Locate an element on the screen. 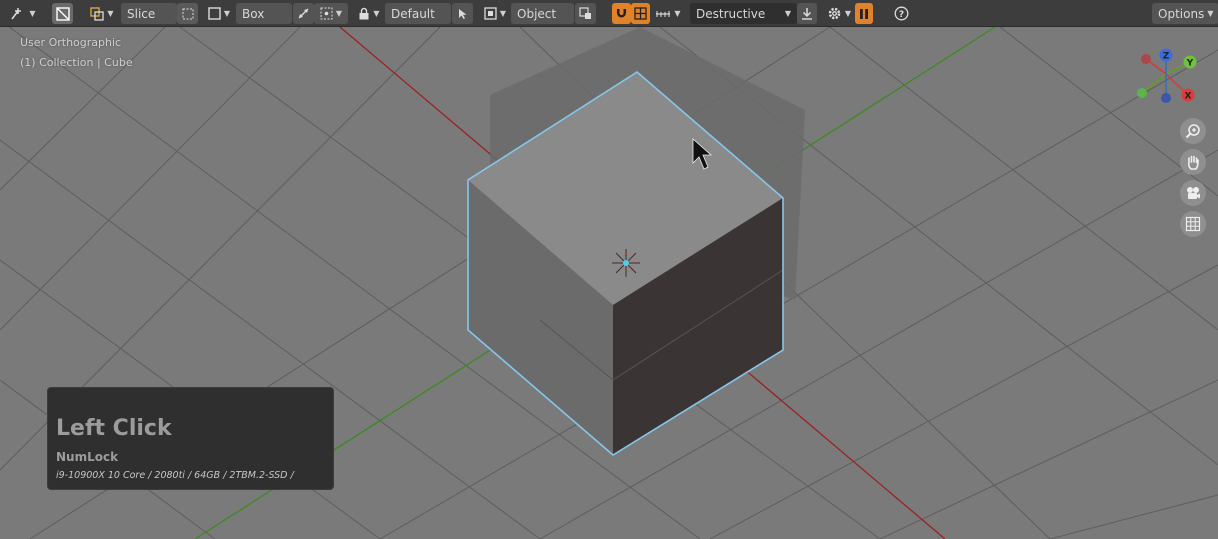 The image size is (1218, 539). boolean-mode-dropdown: Destructive ▼ is located at coordinates (743, 13).